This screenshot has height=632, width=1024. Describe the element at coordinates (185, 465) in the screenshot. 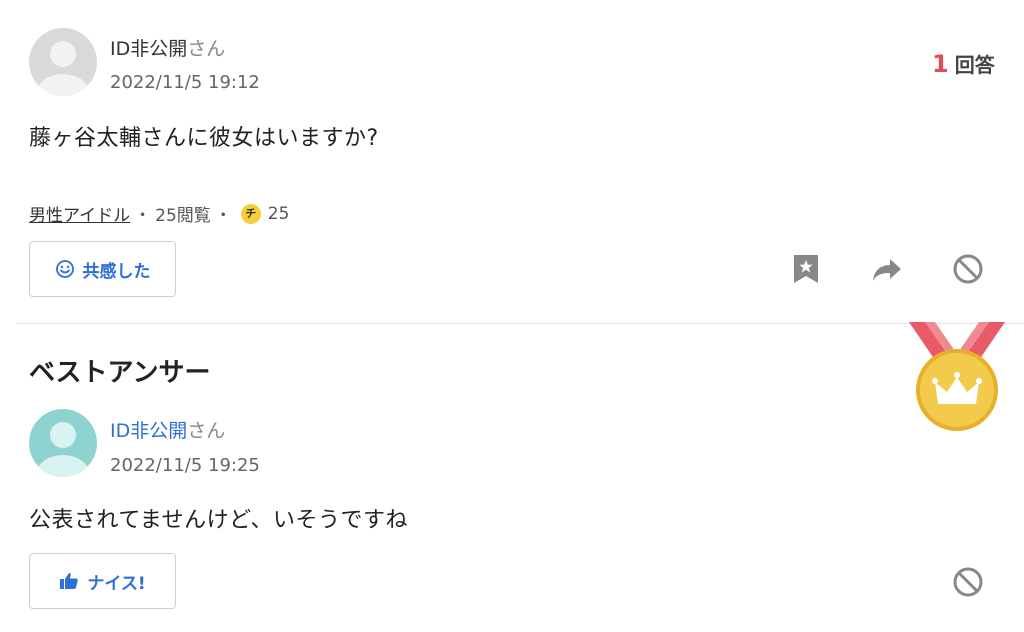

I see `answer-date: 2022/11/5 19:25` at that location.